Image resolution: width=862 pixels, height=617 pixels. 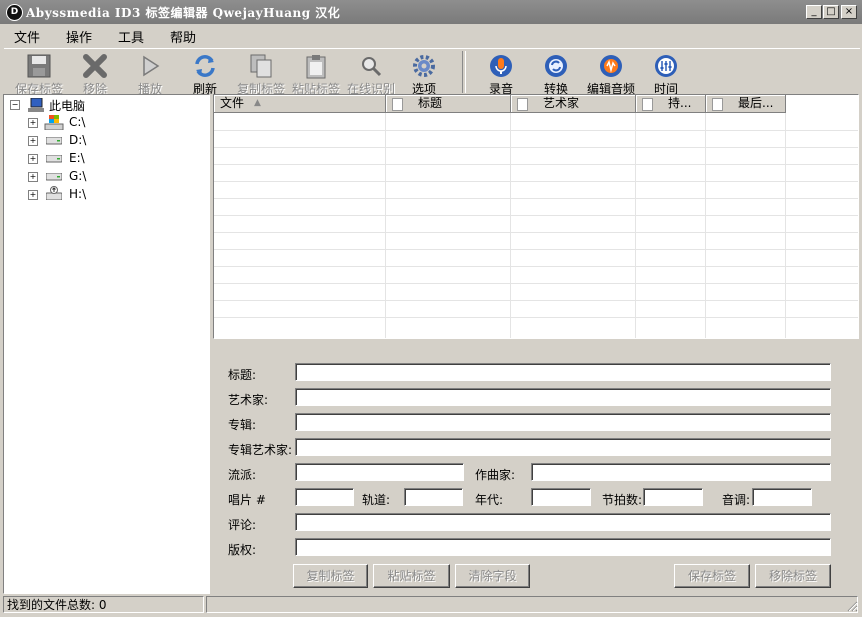 I want to click on tree-item-drive-h: + H:\, so click(x=103, y=195).